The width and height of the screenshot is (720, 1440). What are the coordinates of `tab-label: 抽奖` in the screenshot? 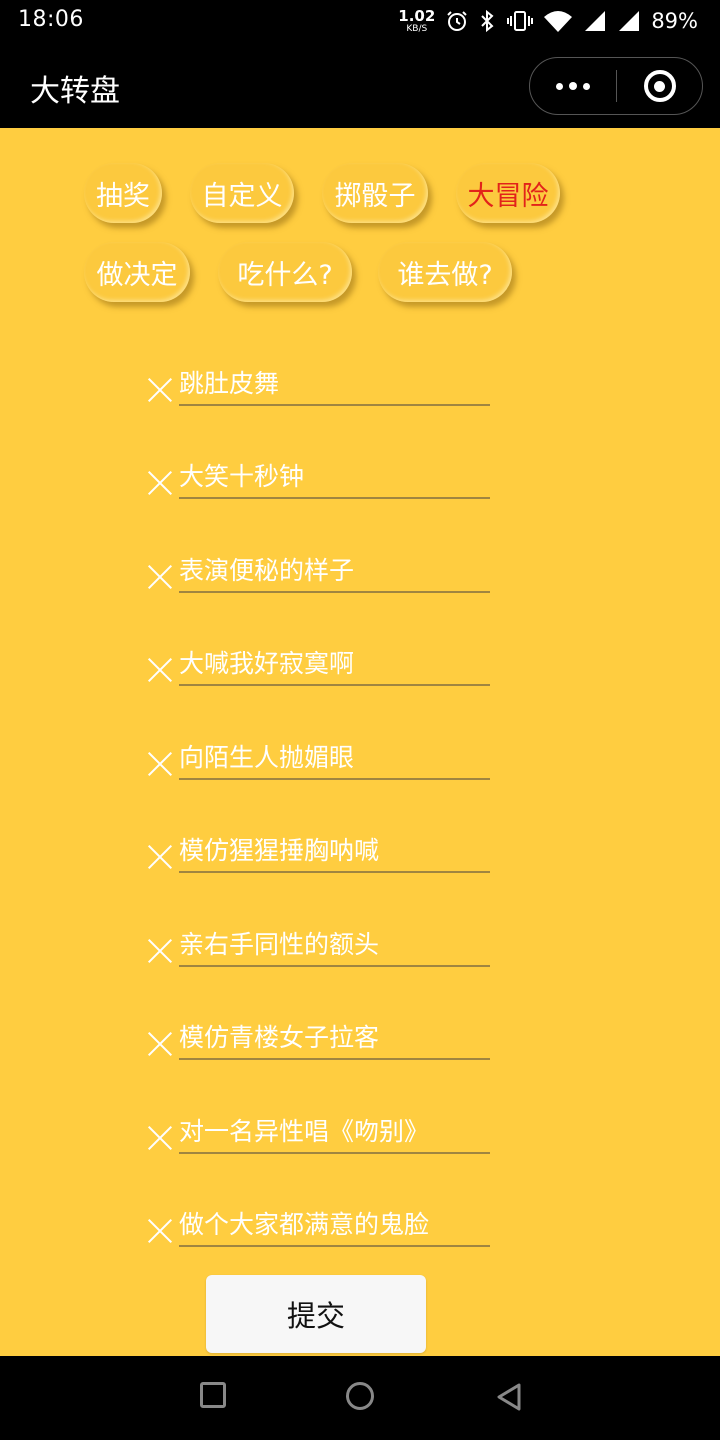 It's located at (123, 196).